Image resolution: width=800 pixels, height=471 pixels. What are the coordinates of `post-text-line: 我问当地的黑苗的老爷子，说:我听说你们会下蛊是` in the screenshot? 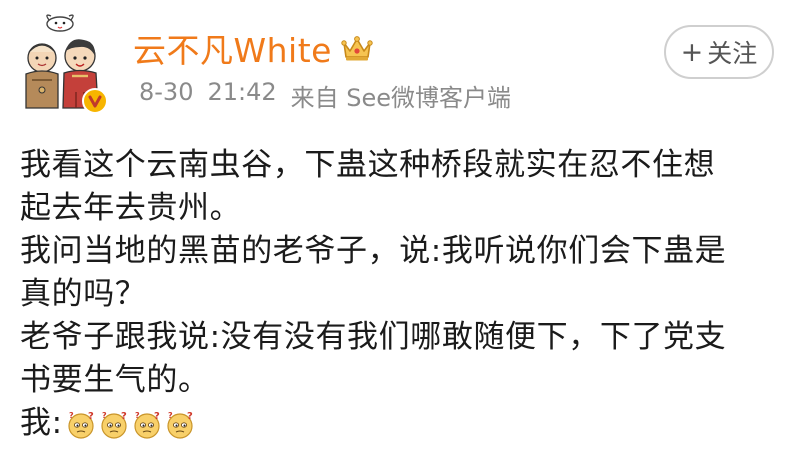 It's located at (373, 251).